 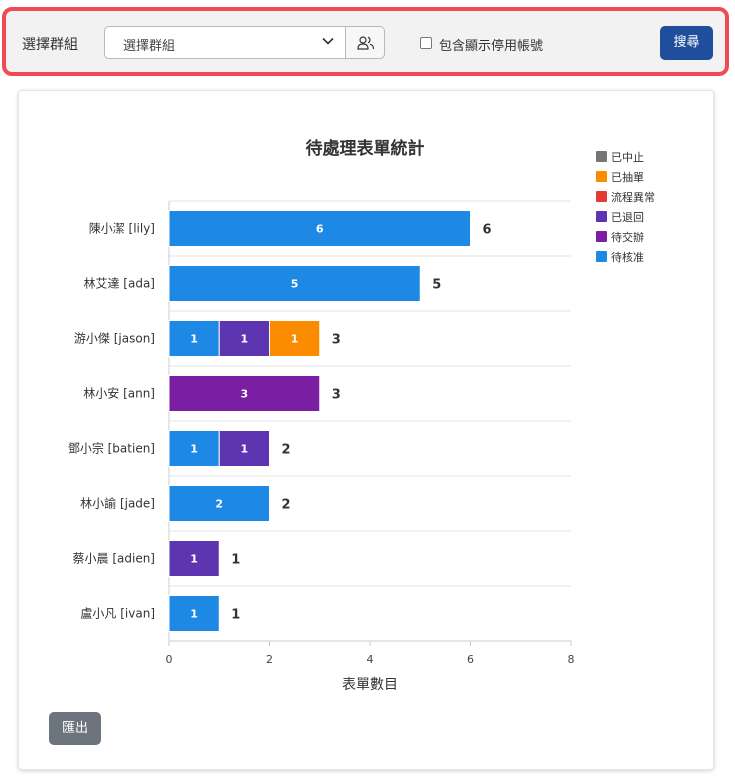 What do you see at coordinates (245, 394) in the screenshot?
I see `bar-segment-label: 3` at bounding box center [245, 394].